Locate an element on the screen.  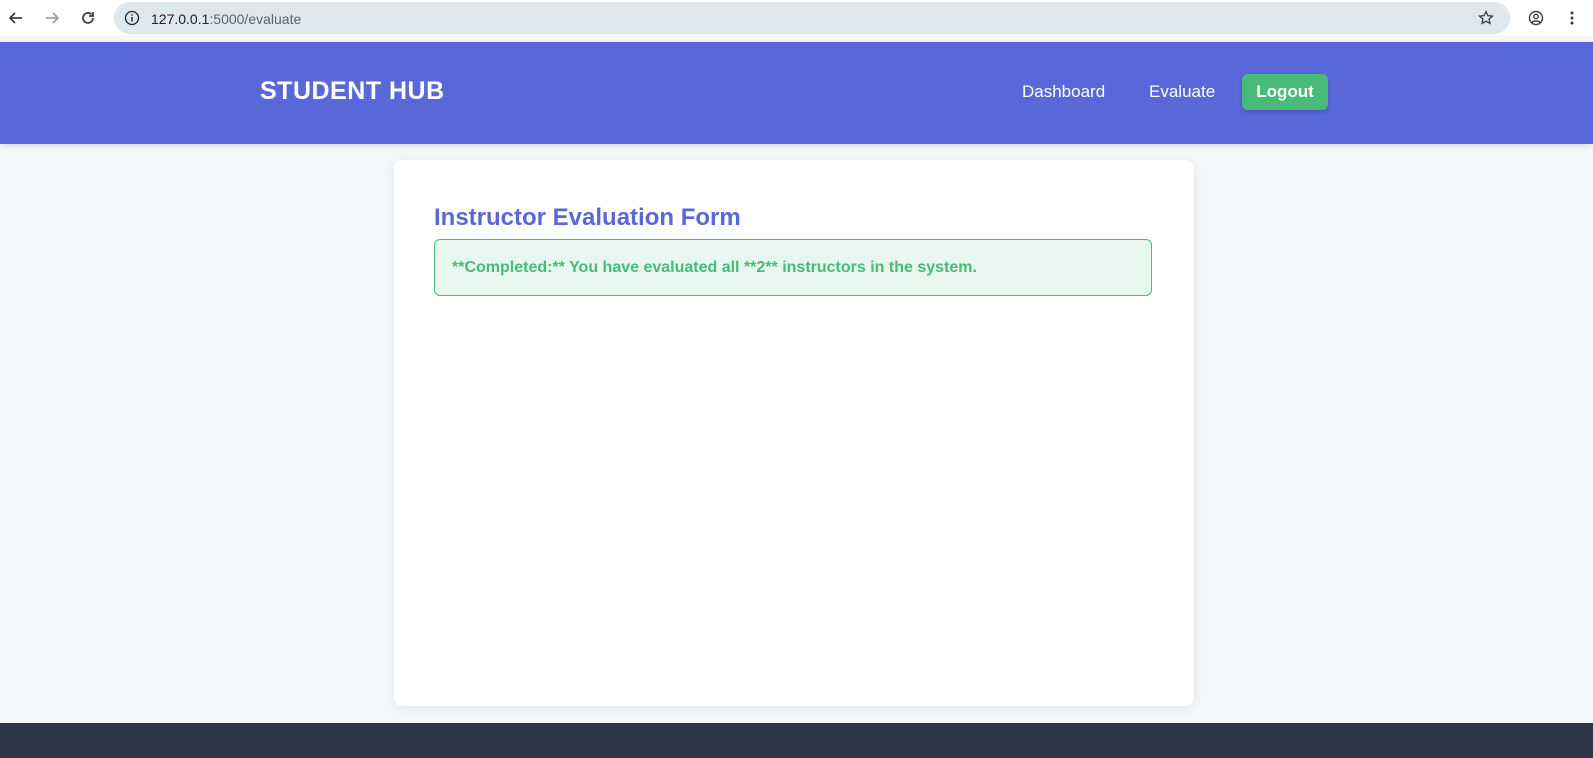
nav-evaluate-link: Evaluate is located at coordinates (1182, 92).